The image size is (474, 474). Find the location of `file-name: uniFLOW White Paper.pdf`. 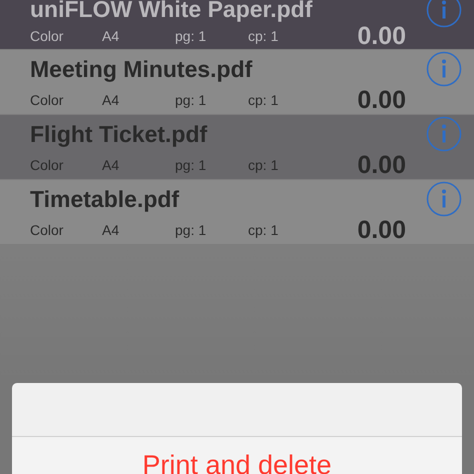

file-name: uniFLOW White Paper.pdf is located at coordinates (172, 11).